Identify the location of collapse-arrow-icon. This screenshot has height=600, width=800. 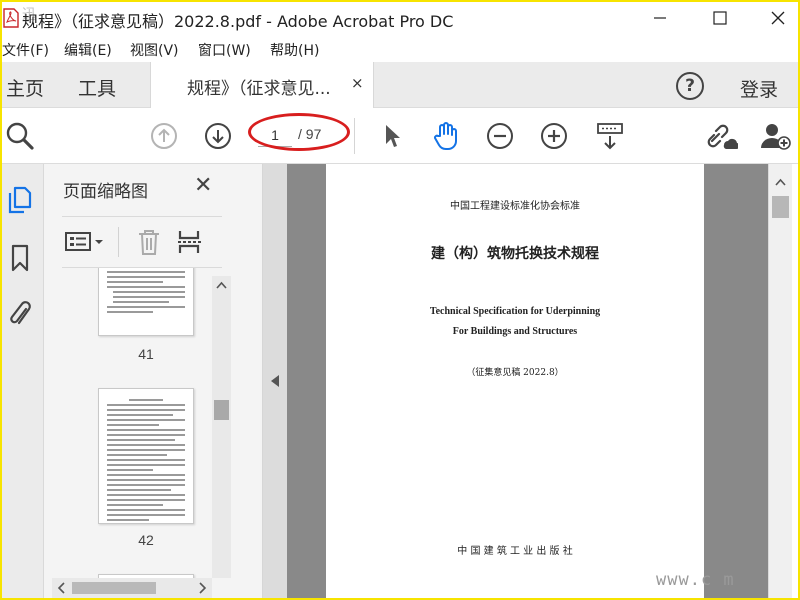
(275, 381).